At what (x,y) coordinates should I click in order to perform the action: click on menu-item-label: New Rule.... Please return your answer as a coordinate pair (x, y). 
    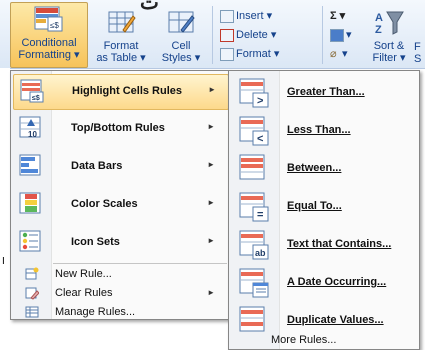
    Looking at the image, I should click on (83, 274).